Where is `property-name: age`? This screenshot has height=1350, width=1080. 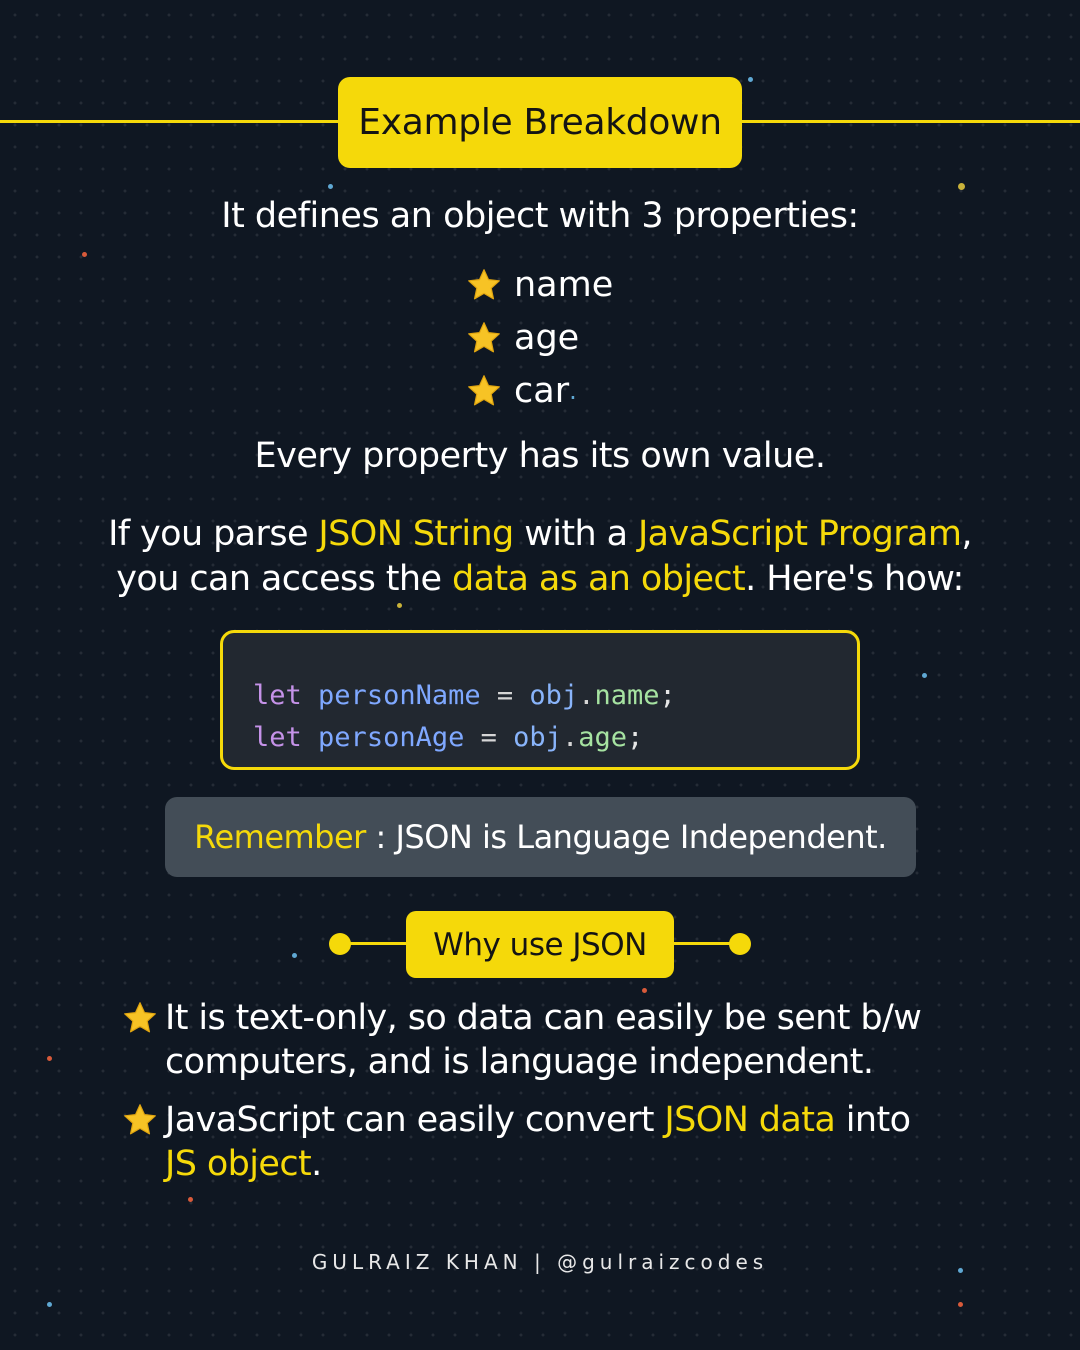
property-name: age is located at coordinates (547, 337).